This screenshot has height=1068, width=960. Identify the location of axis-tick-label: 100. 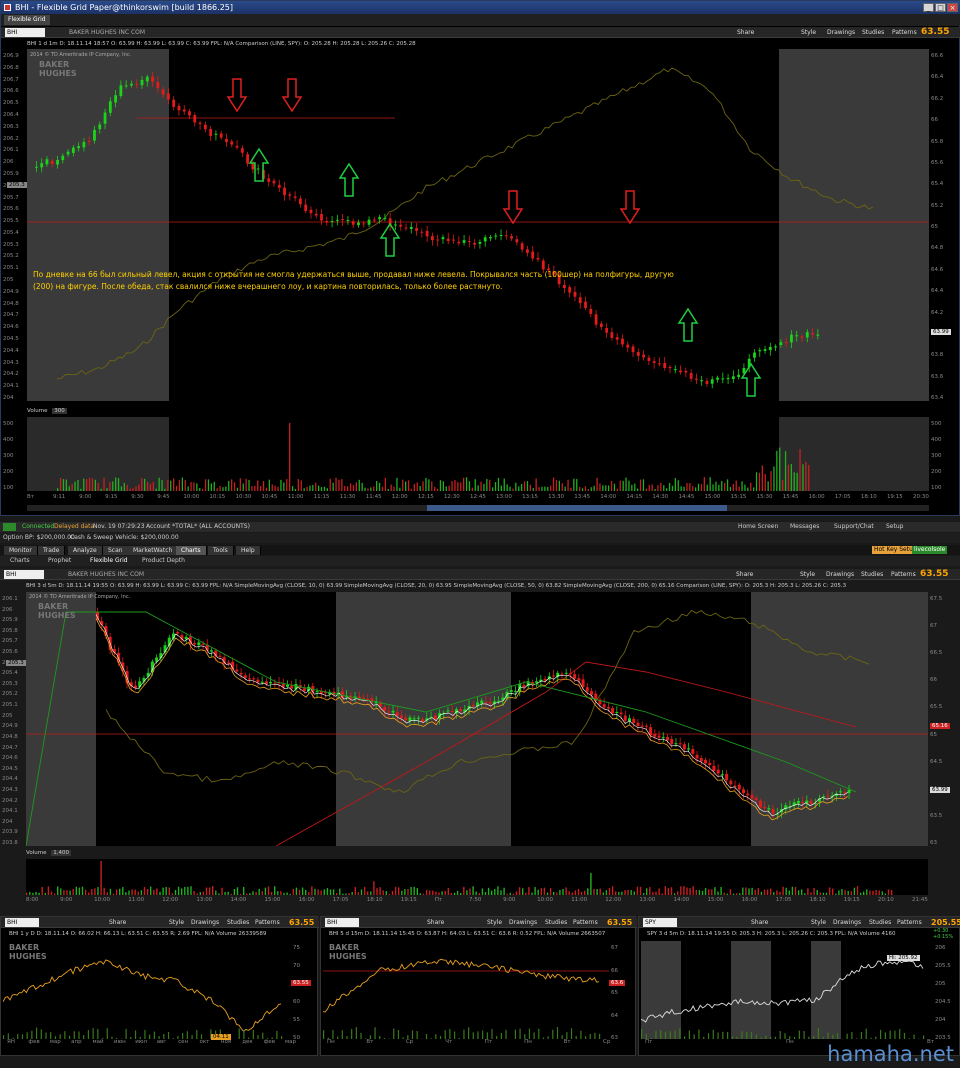
(936, 488).